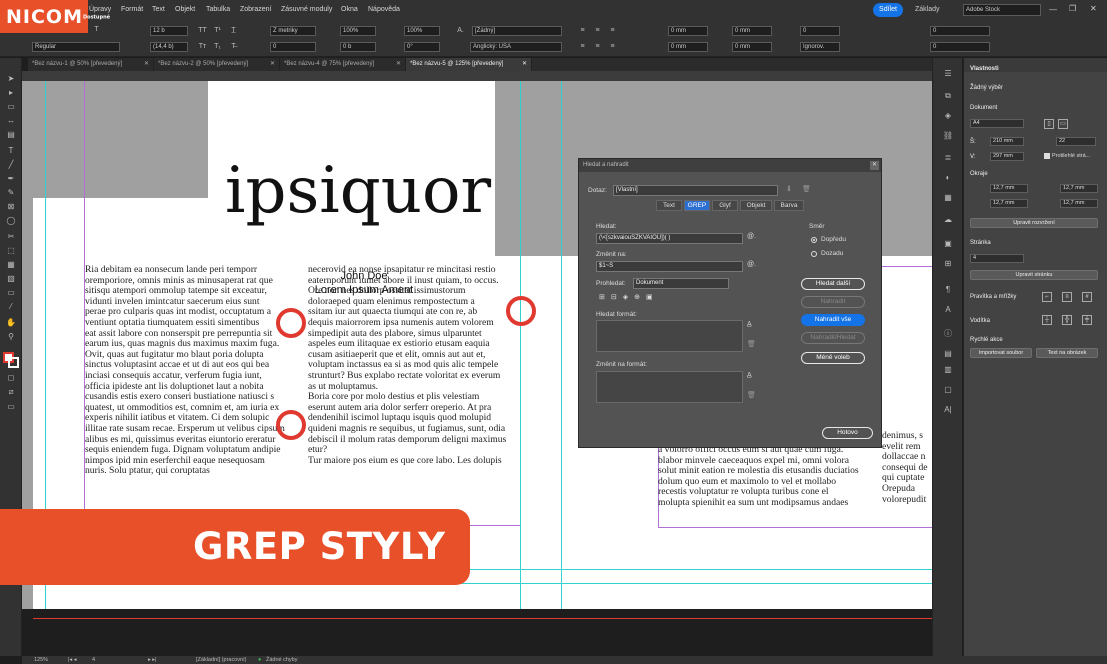  I want to click on find-next-button: Hledat další, so click(833, 284).